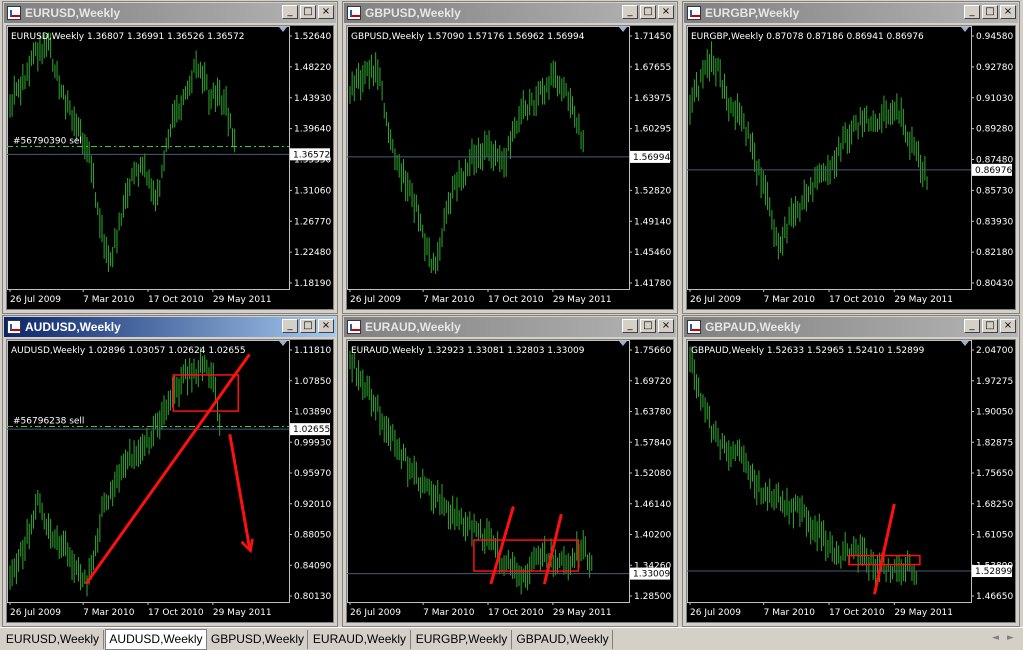 The width and height of the screenshot is (1023, 650). I want to click on tab-eurusd: EURUSD,Weekly, so click(53, 639).